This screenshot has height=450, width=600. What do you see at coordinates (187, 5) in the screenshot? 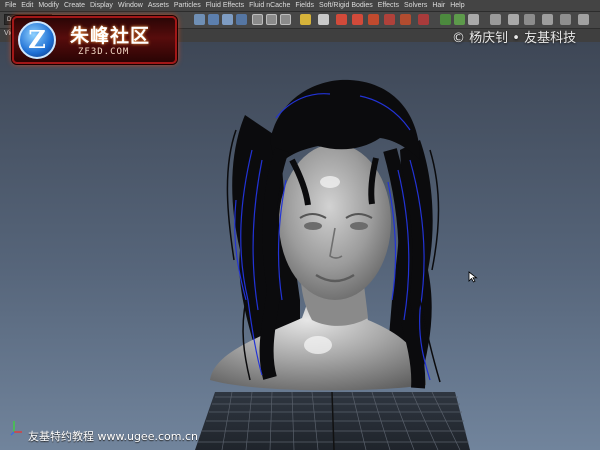
I see `menu-particles: Particles` at bounding box center [187, 5].